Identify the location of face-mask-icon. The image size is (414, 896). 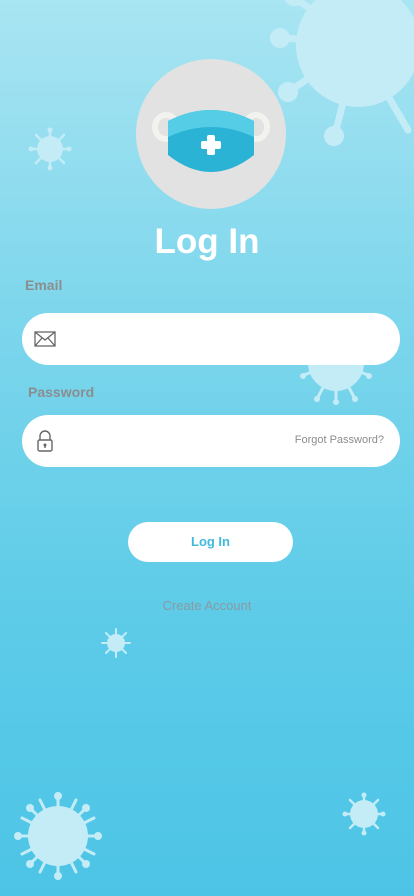
(211, 141).